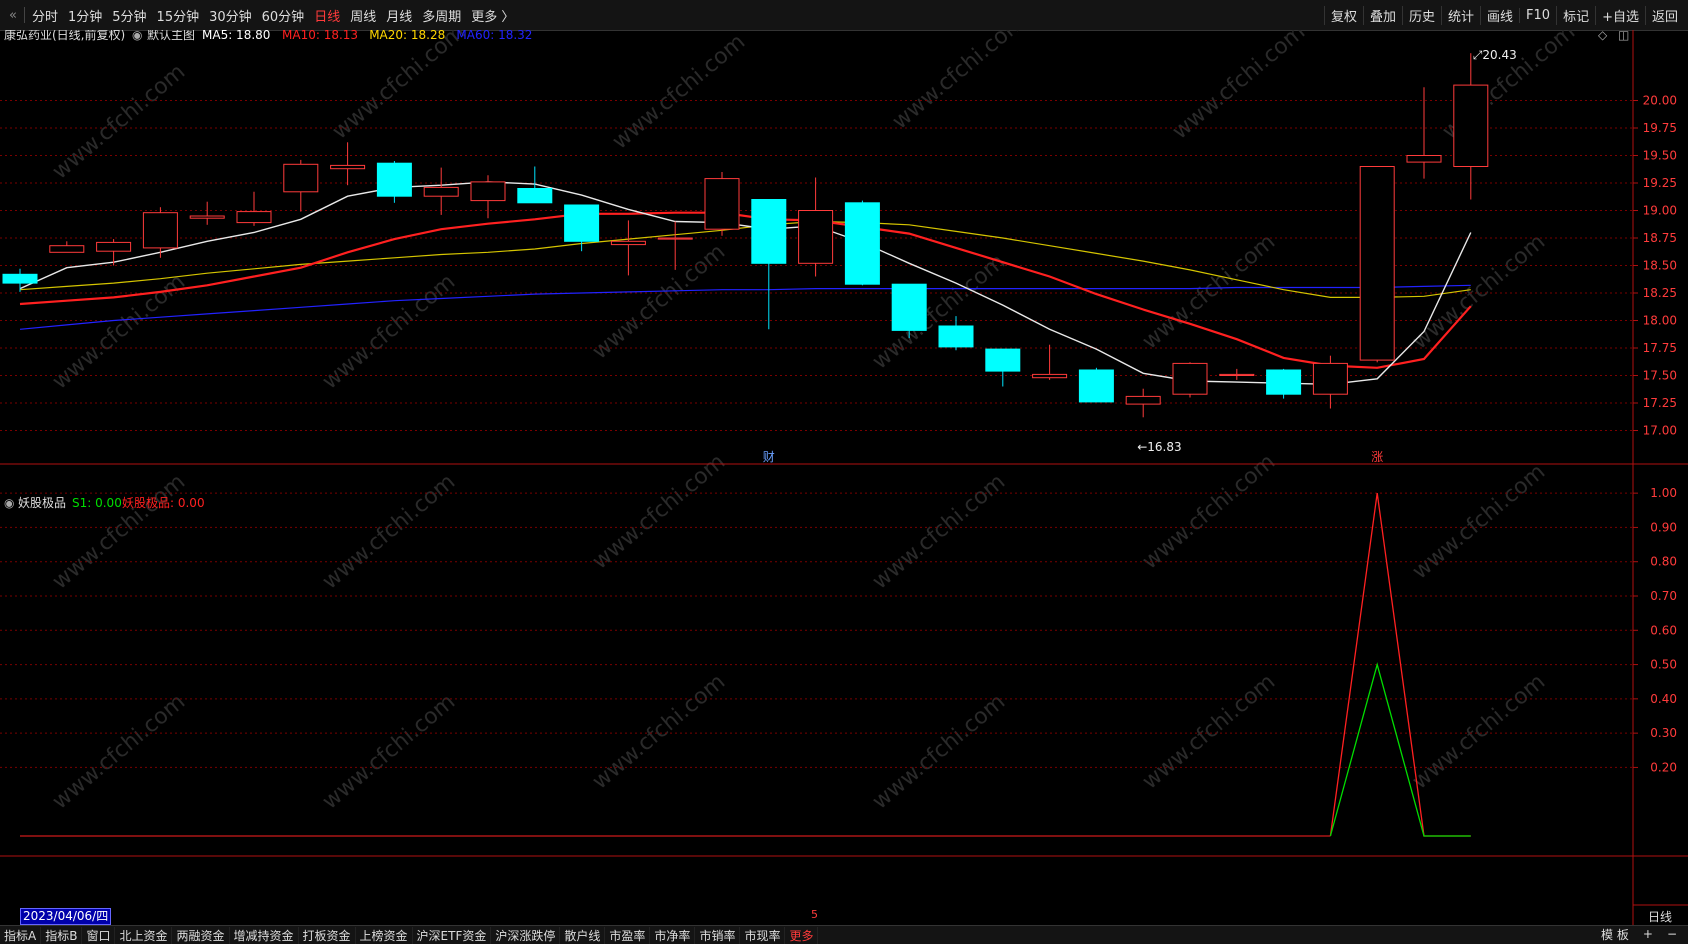  Describe the element at coordinates (763, 935) in the screenshot. I see `bottom-tab-14: 市现率` at that location.